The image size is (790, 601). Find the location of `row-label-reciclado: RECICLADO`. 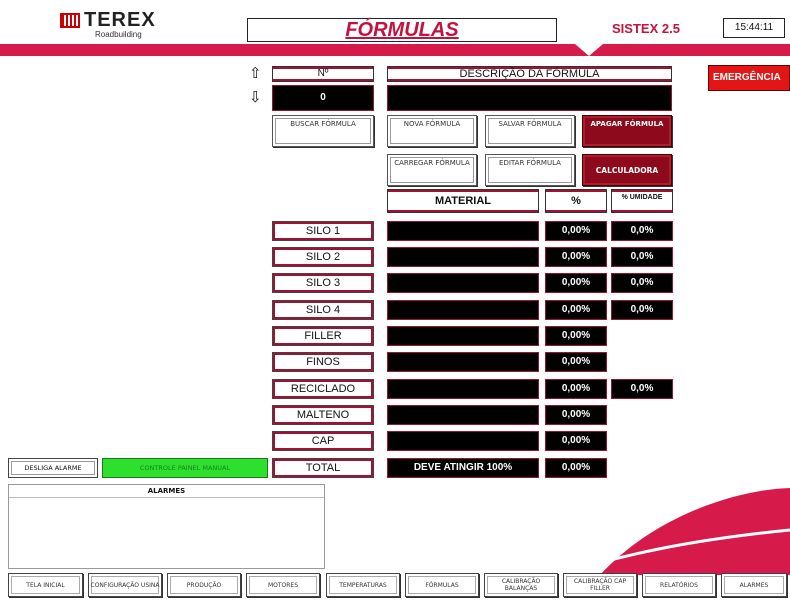

row-label-reciclado: RECICLADO is located at coordinates (323, 389).